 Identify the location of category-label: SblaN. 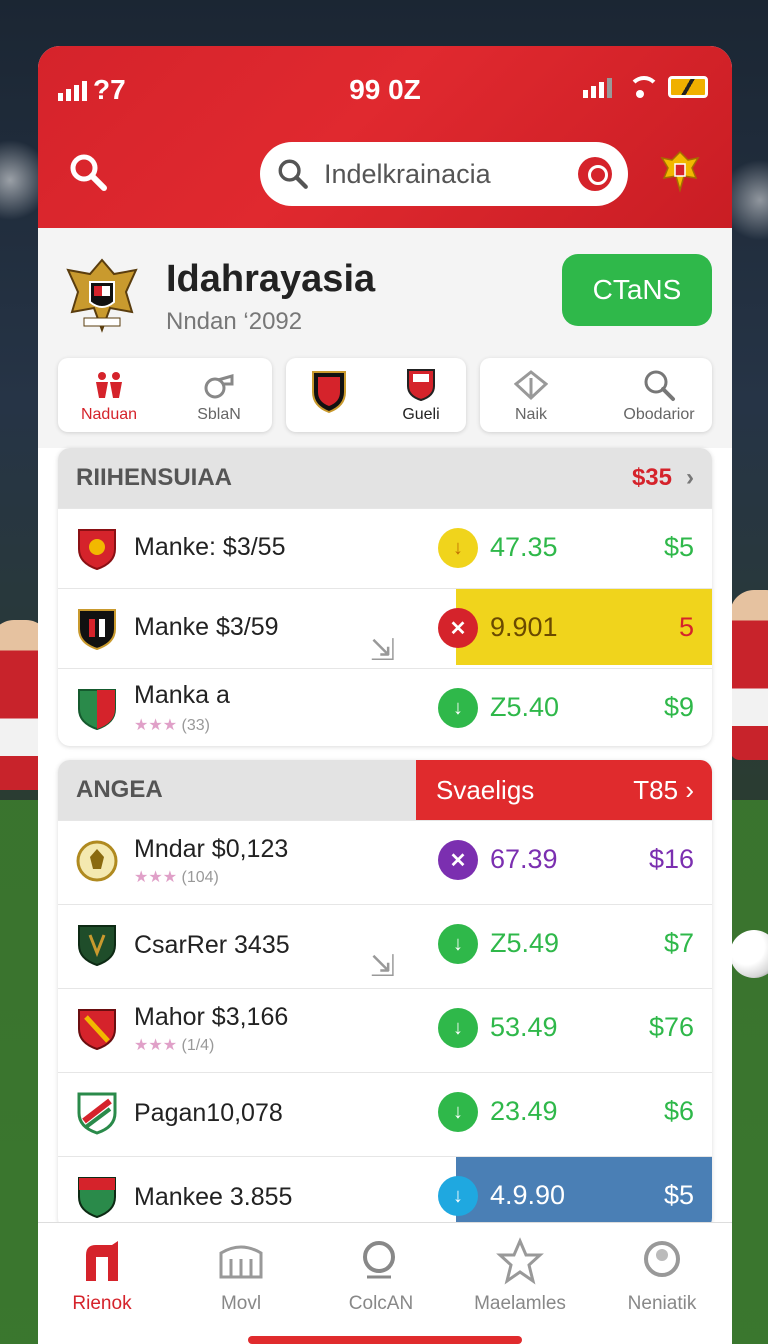
(219, 414).